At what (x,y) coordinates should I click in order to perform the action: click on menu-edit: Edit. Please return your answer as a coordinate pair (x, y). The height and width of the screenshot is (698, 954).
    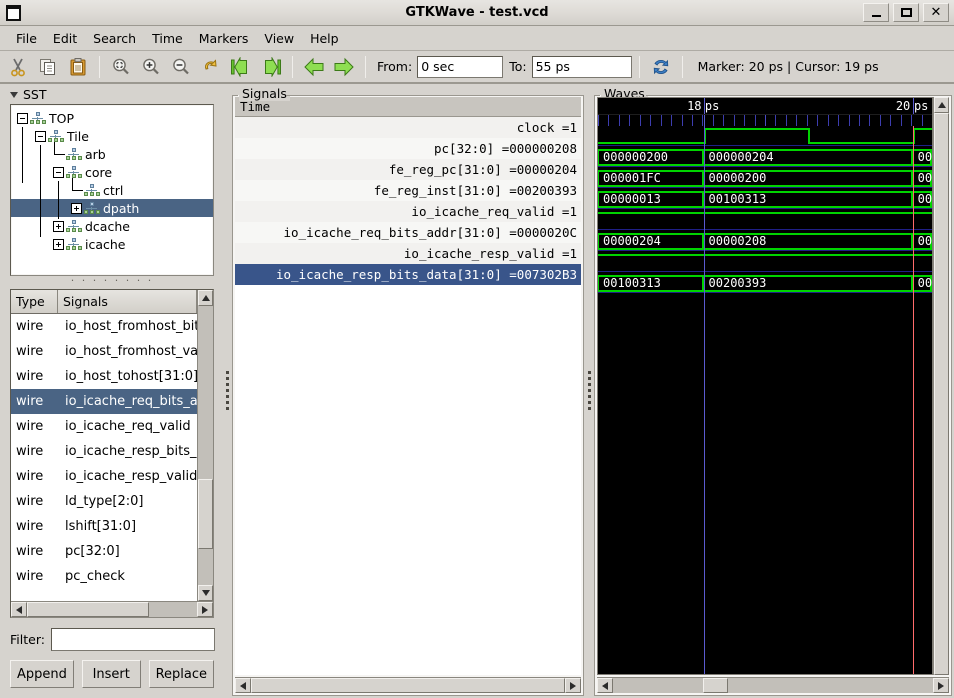
    Looking at the image, I should click on (65, 38).